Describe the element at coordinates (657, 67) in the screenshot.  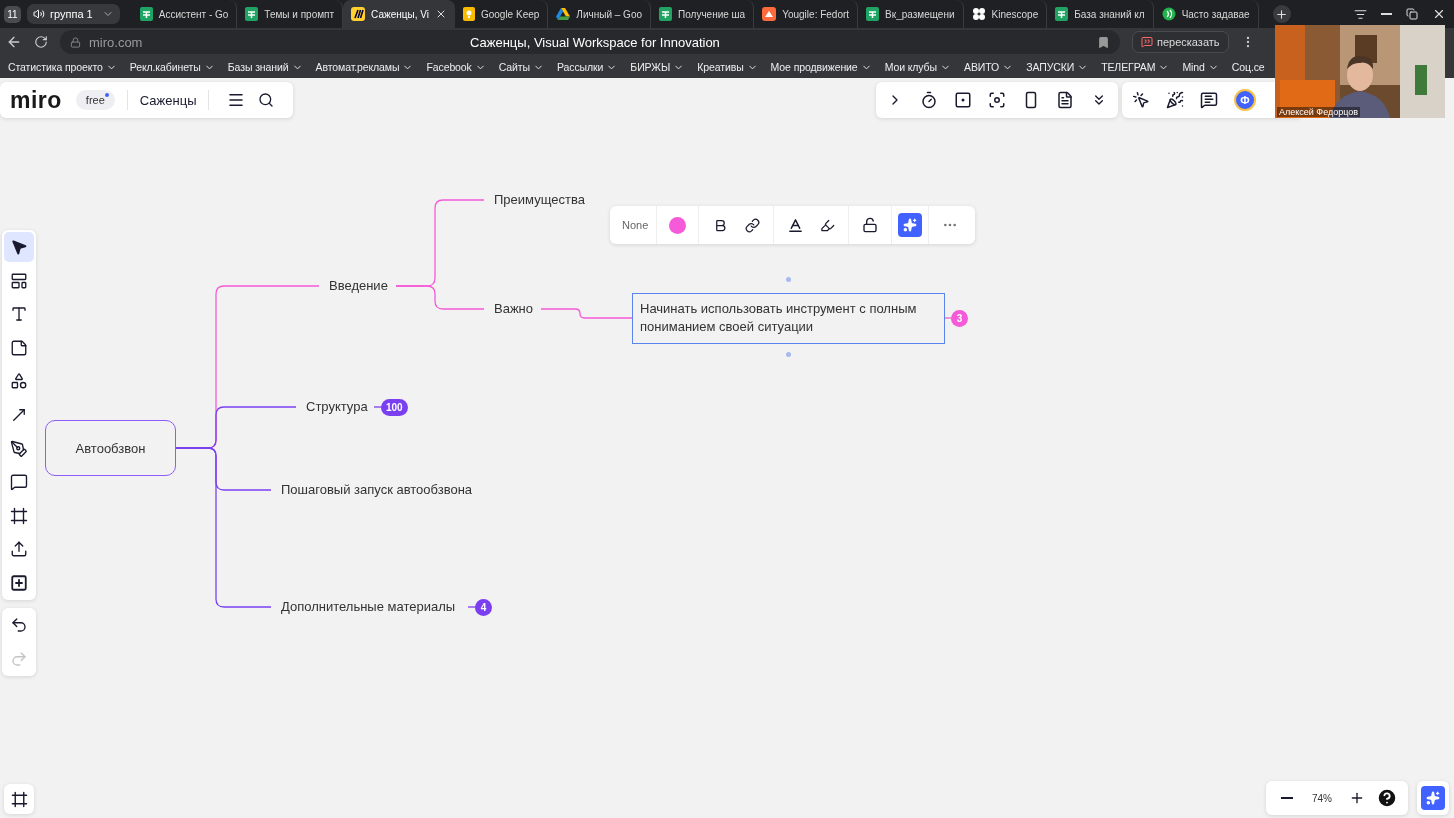
I see `bookmark-folder: БИРЖЫ` at that location.